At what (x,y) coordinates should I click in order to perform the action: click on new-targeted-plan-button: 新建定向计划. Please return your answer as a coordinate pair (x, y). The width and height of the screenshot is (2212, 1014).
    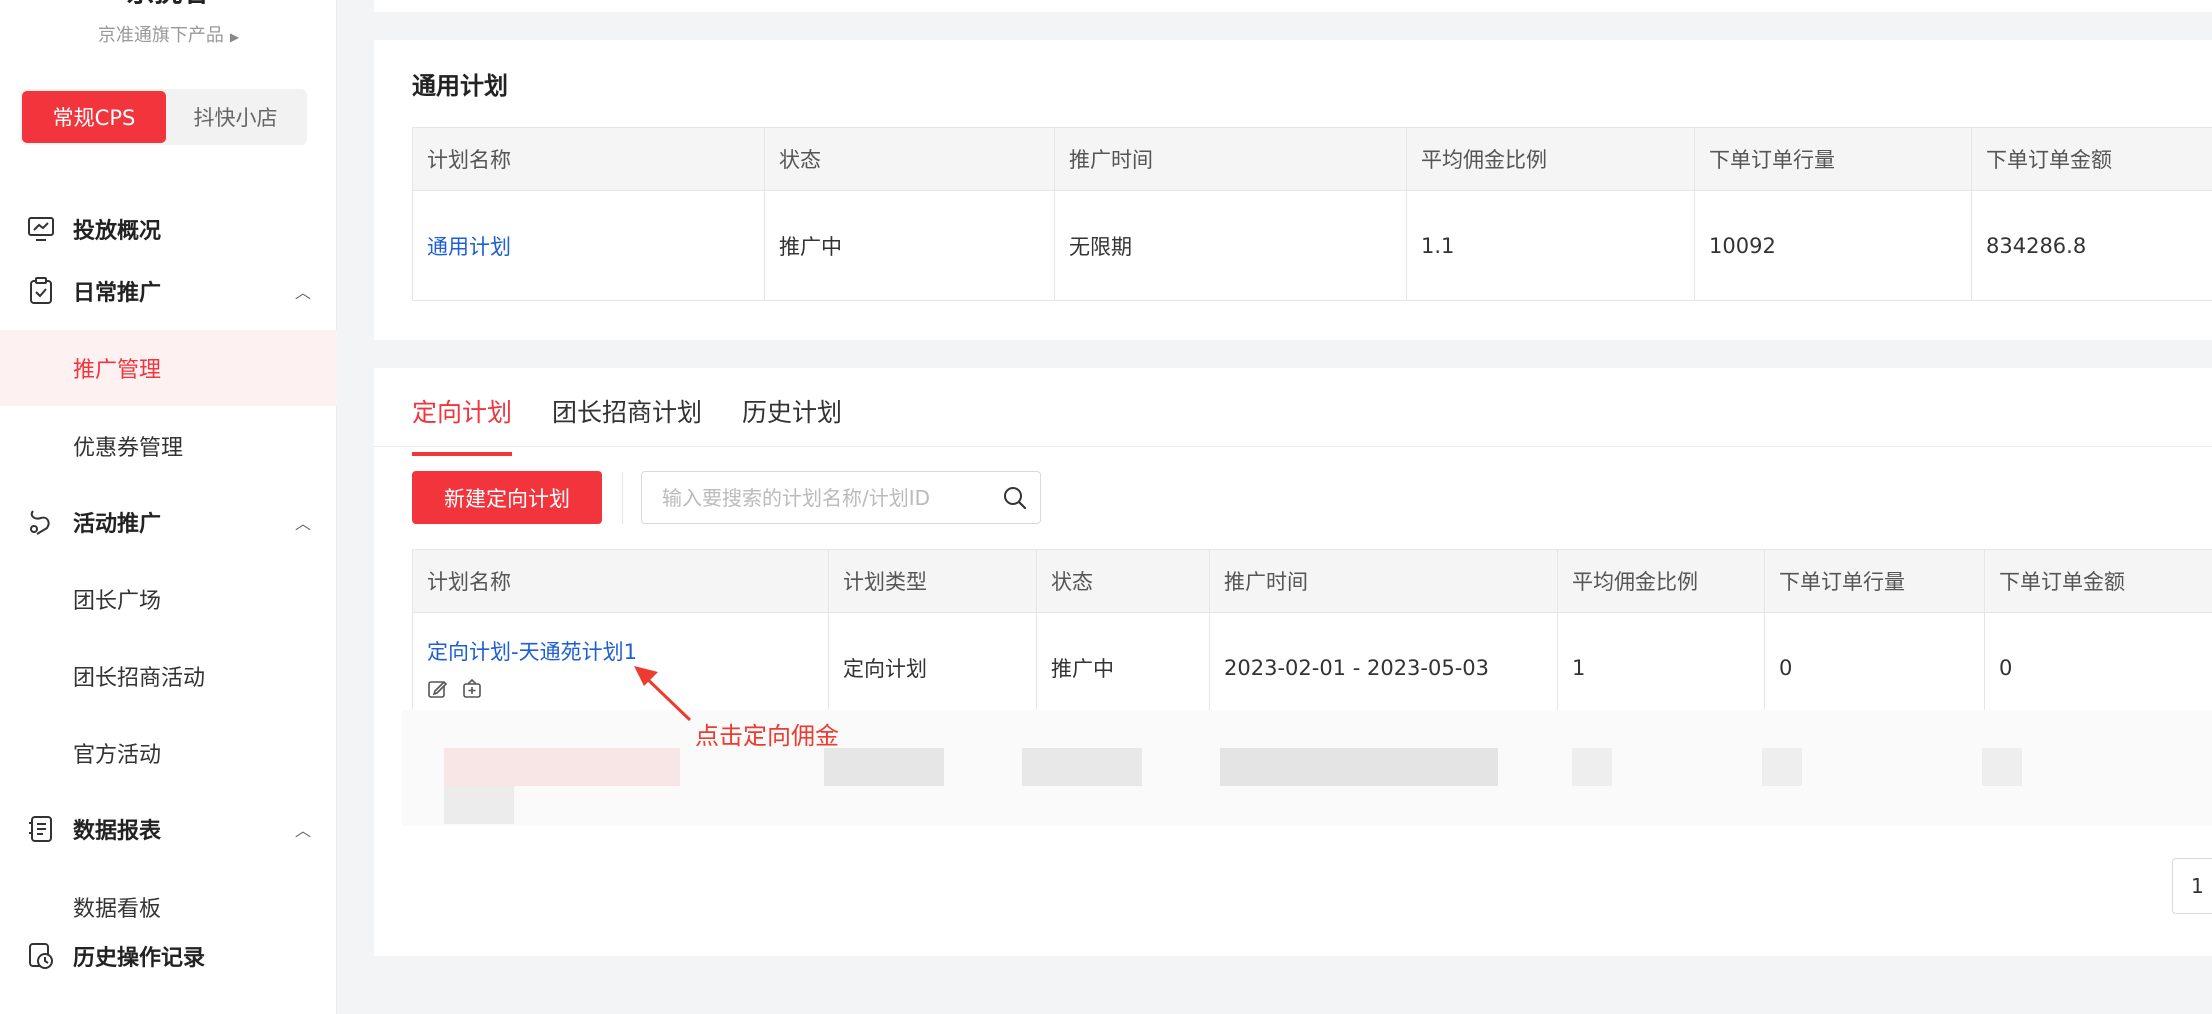
    Looking at the image, I should click on (507, 497).